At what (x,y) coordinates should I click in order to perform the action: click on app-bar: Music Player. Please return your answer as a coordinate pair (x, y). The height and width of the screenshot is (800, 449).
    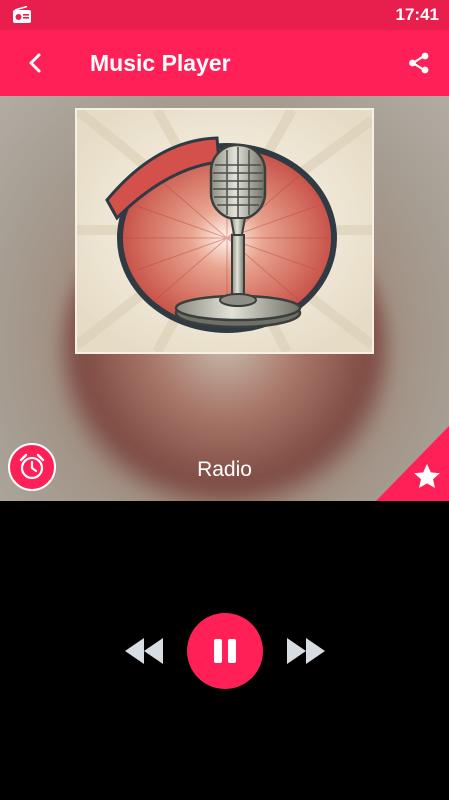
    Looking at the image, I should click on (224, 63).